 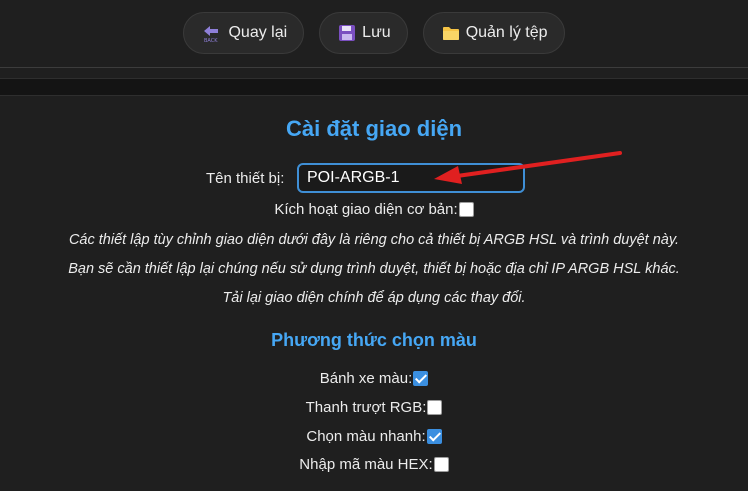 What do you see at coordinates (366, 378) in the screenshot?
I see `option-label: Bánh xe màu:` at bounding box center [366, 378].